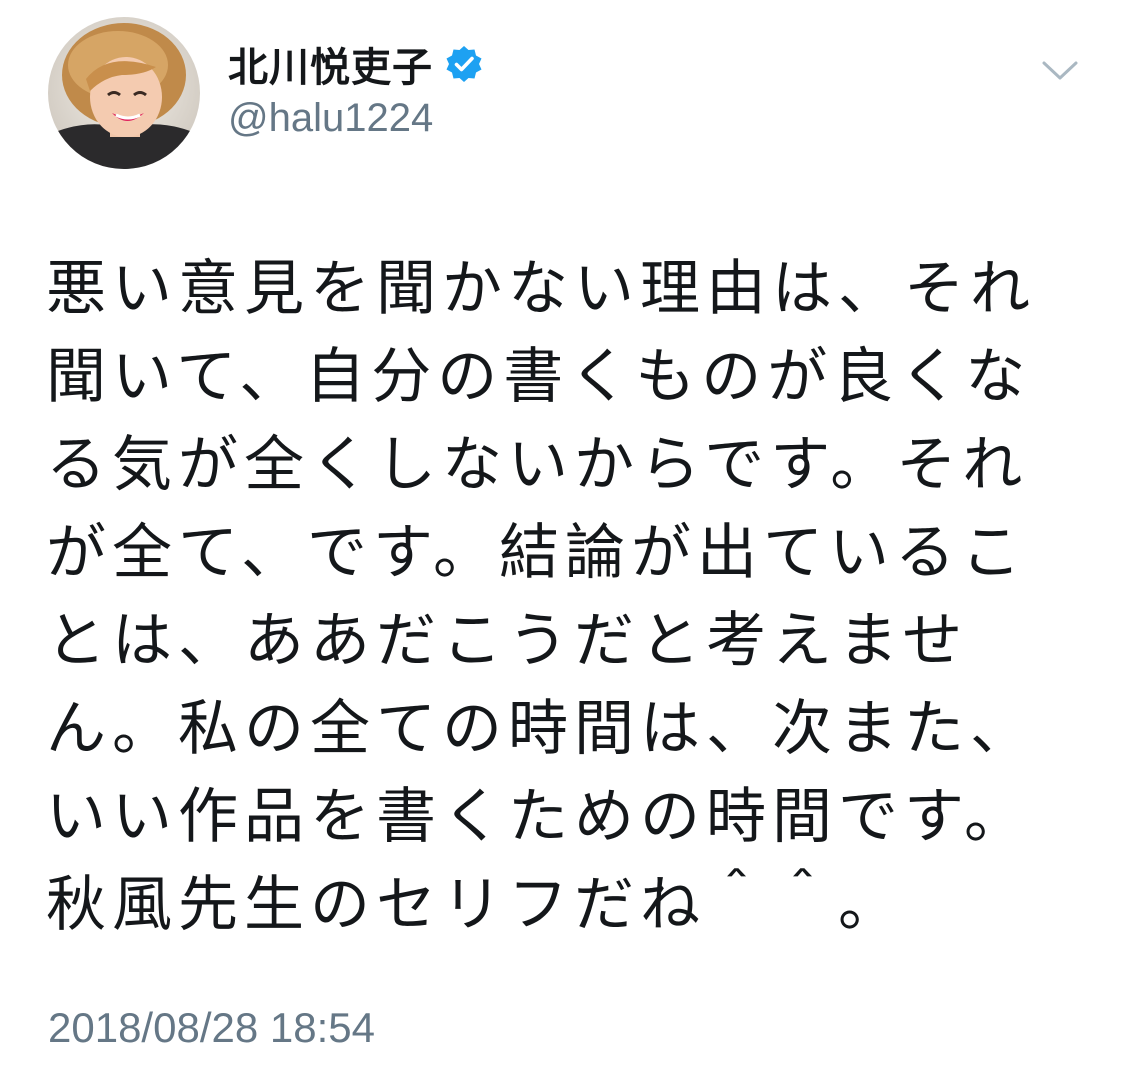 The height and width of the screenshot is (1077, 1125). I want to click on tweet-line: 秋風先生のセリフだね＾＾。, so click(475, 905).